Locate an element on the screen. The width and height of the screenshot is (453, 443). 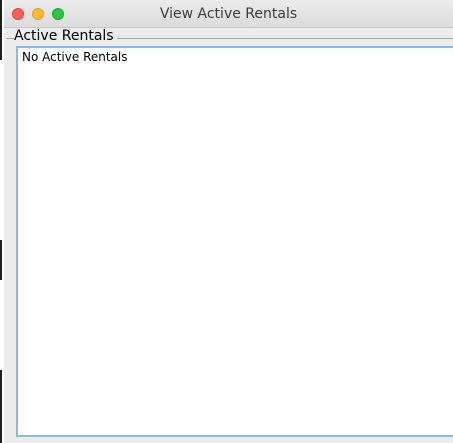
title-bar: View Active Rentals is located at coordinates (228, 14).